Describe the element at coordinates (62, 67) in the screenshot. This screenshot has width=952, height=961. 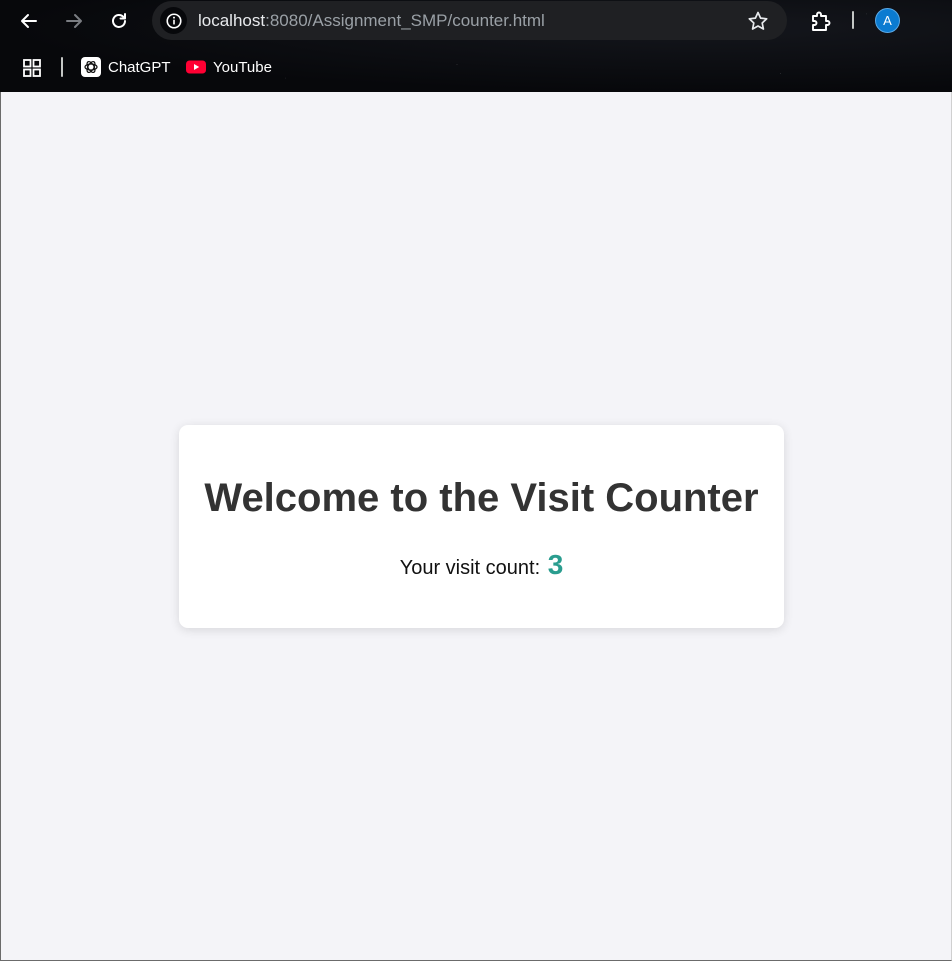
I see `bookmarks-divider` at that location.